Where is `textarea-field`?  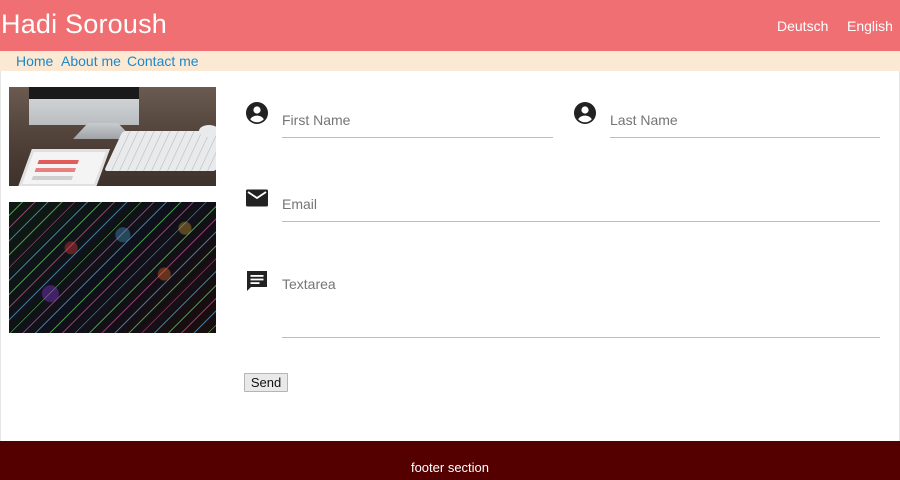 textarea-field is located at coordinates (580, 304).